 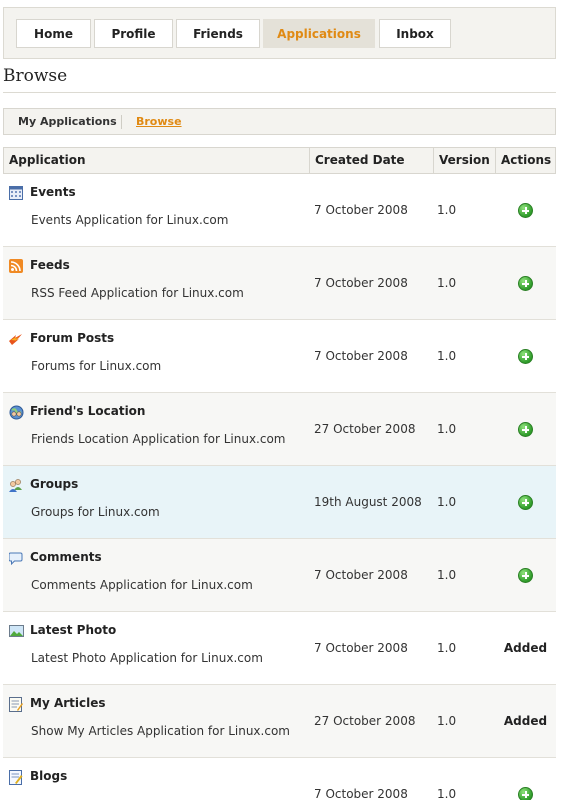 I want to click on application-name: Latest Photo, so click(x=73, y=630).